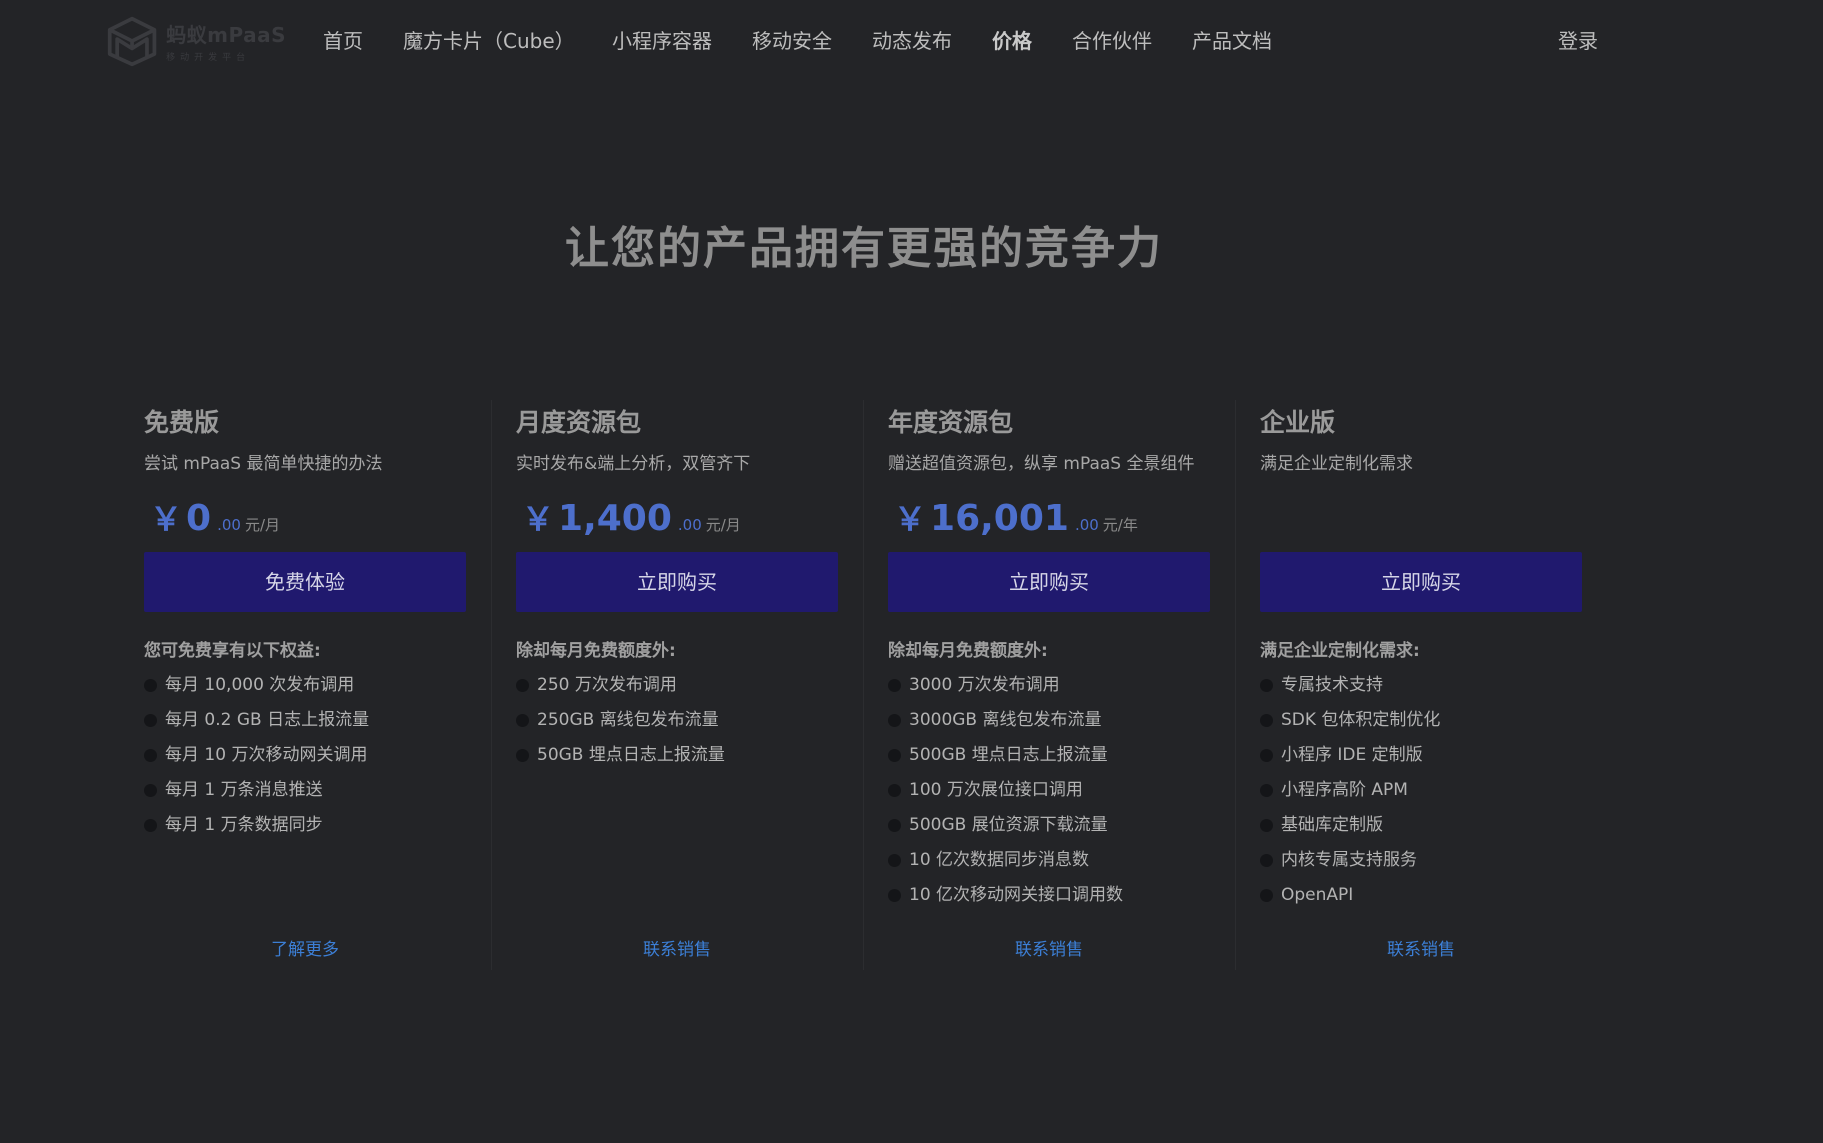 This screenshot has width=1823, height=1143. I want to click on nav-home: 首页, so click(343, 41).